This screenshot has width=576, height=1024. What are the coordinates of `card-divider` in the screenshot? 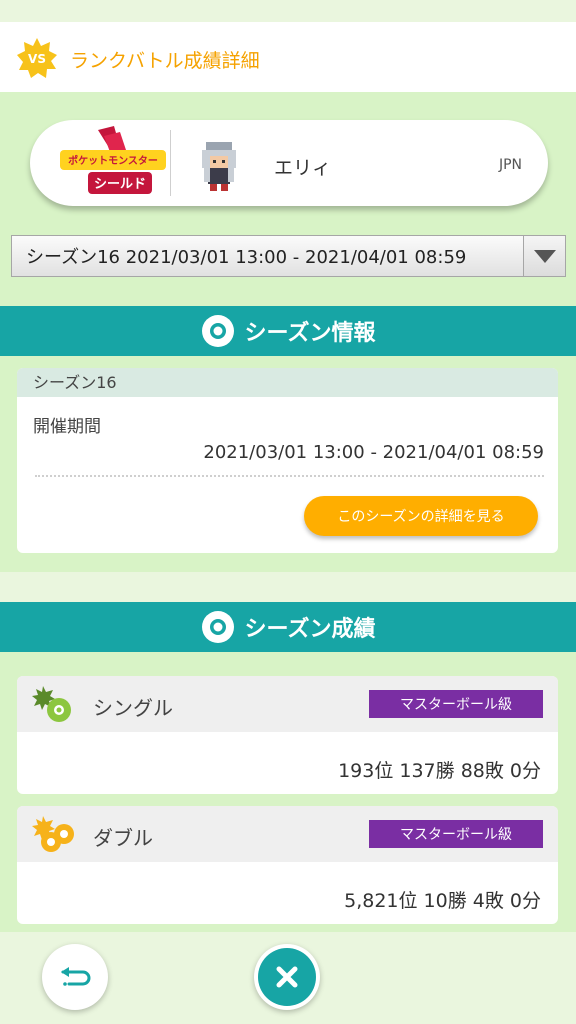 It's located at (170, 163).